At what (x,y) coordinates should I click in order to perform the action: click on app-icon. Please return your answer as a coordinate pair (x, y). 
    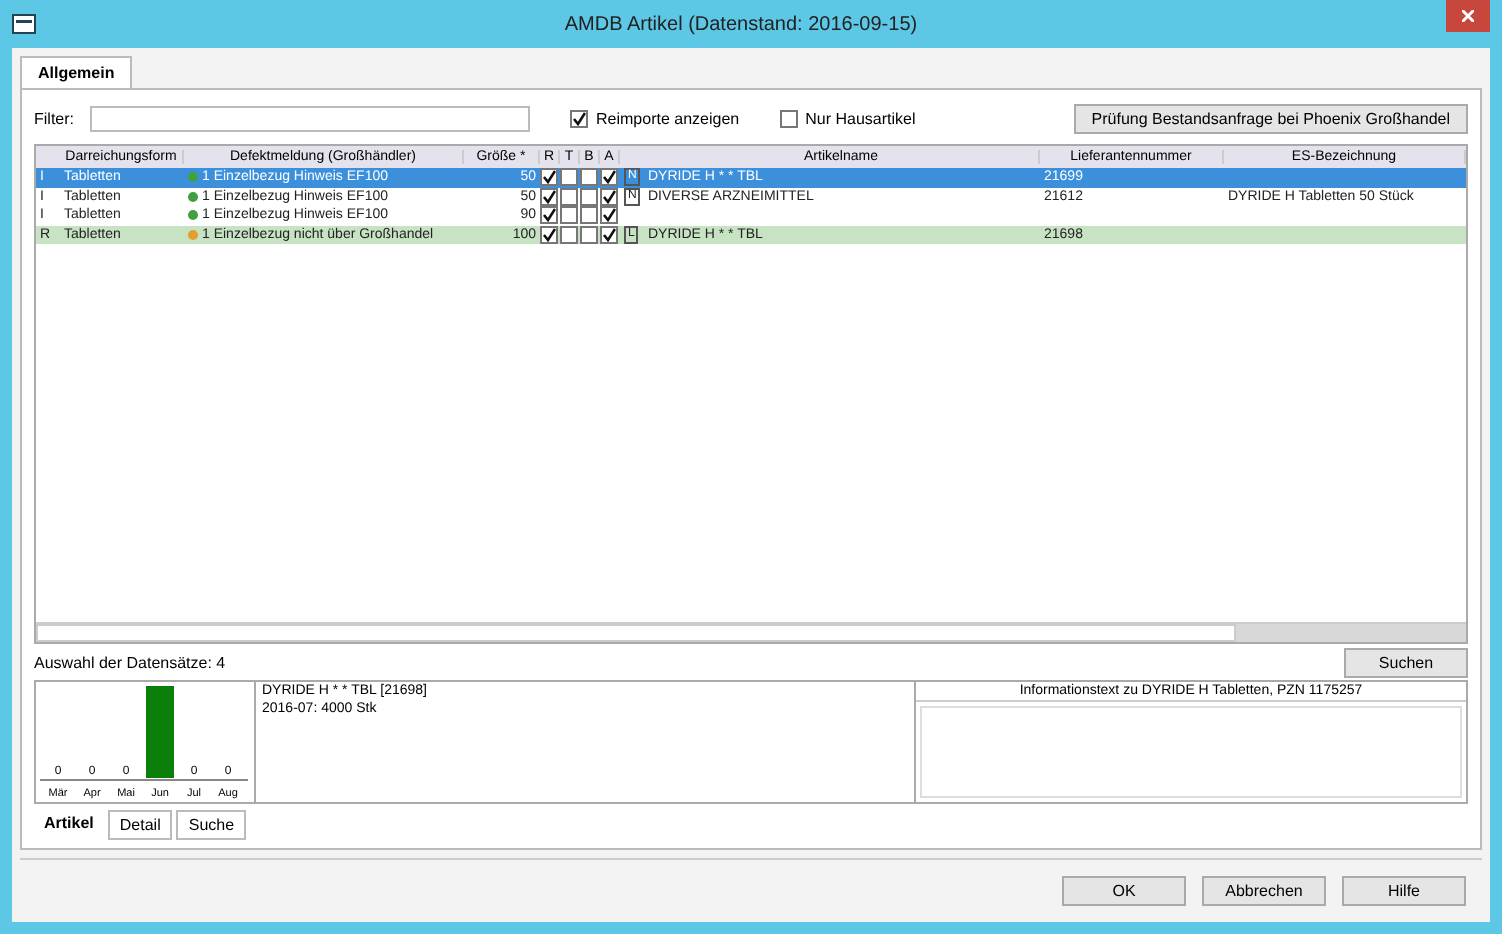
    Looking at the image, I should click on (24, 24).